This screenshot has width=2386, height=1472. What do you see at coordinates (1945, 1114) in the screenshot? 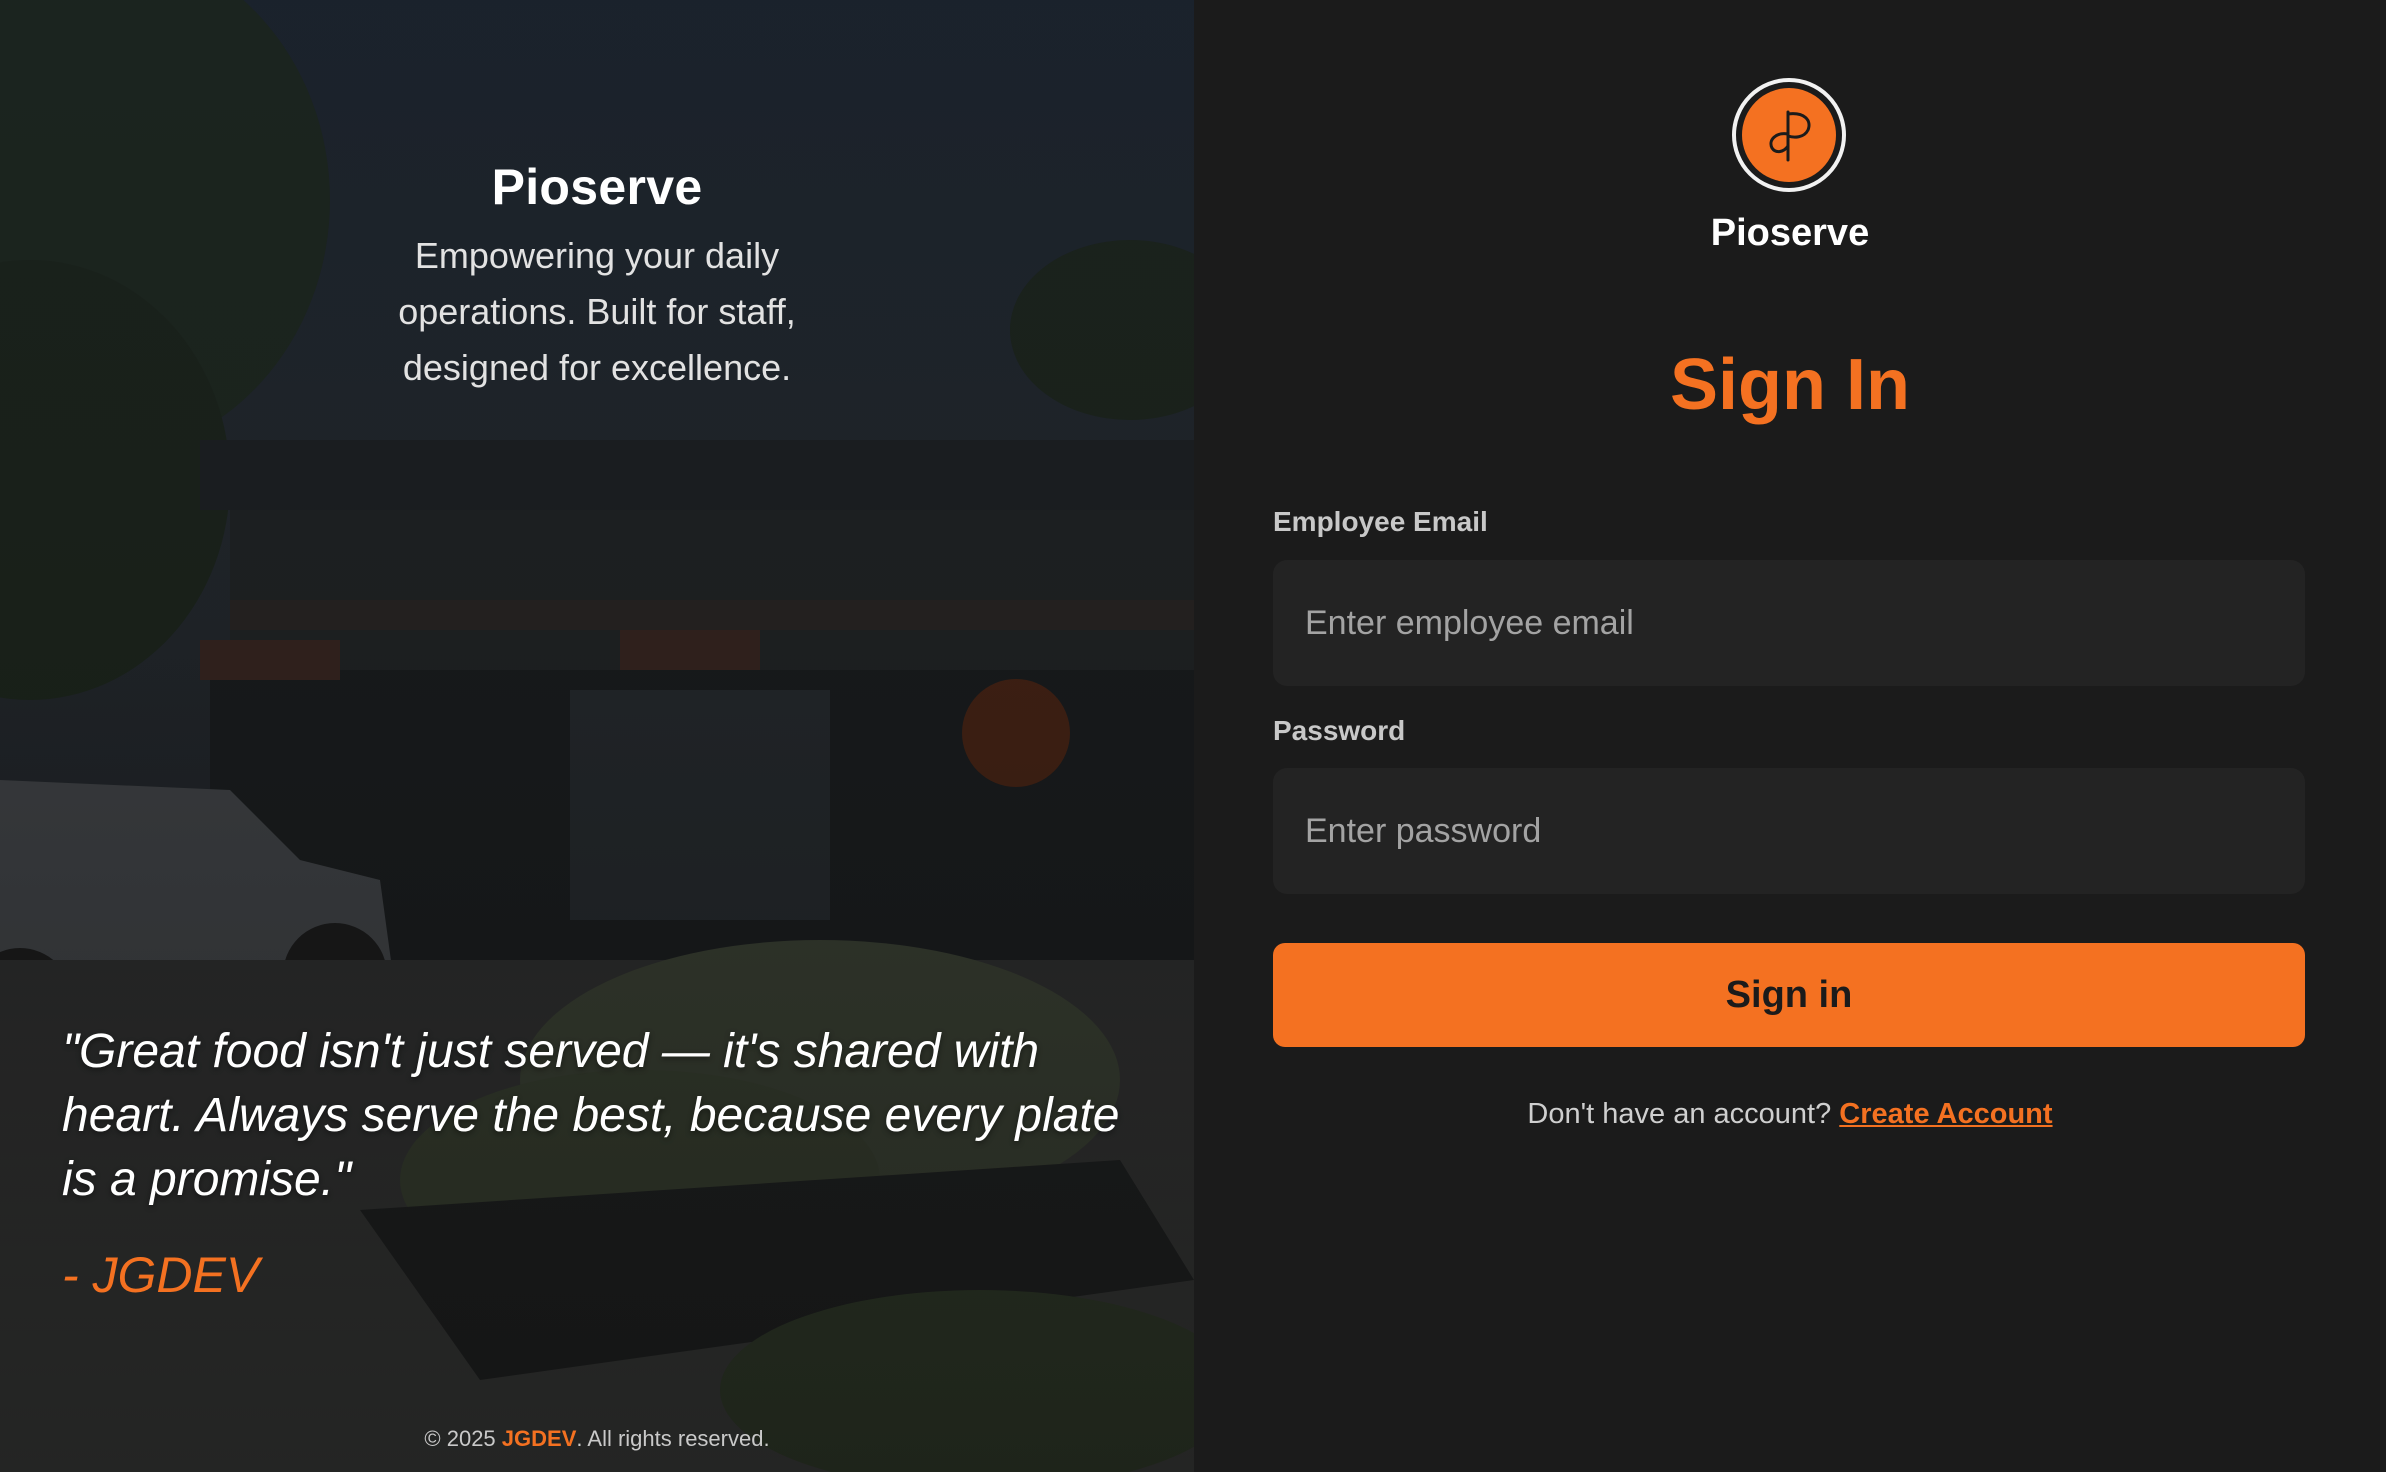
I see `create-account-link: Create Account` at bounding box center [1945, 1114].